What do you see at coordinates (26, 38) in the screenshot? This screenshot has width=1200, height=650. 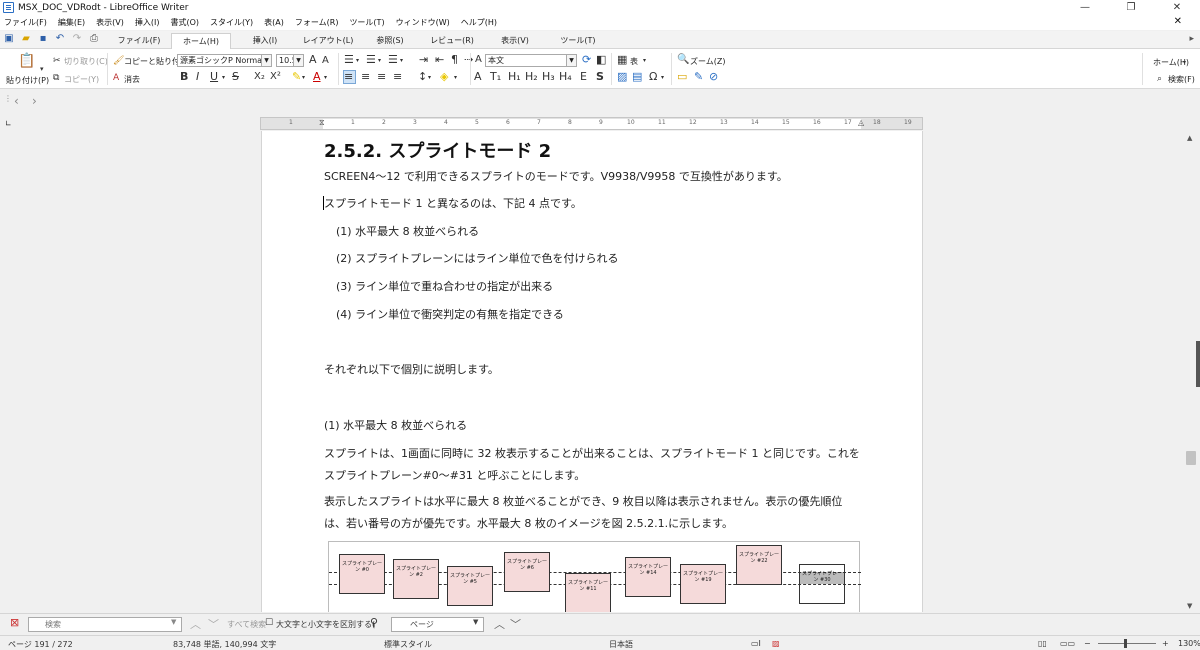 I see `open-icon: ▰` at bounding box center [26, 38].